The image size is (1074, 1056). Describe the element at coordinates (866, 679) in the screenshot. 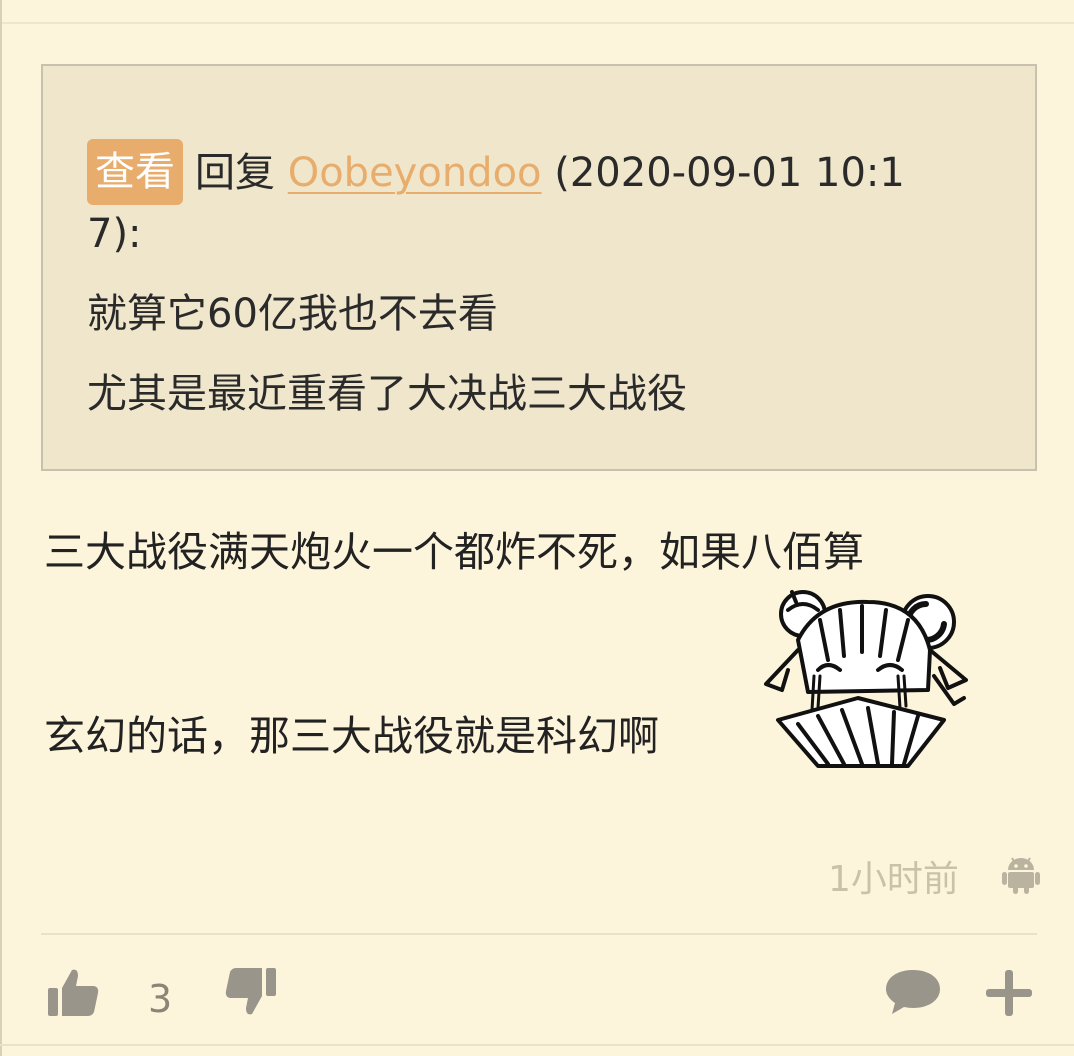

I see `anime-sticker-image` at that location.